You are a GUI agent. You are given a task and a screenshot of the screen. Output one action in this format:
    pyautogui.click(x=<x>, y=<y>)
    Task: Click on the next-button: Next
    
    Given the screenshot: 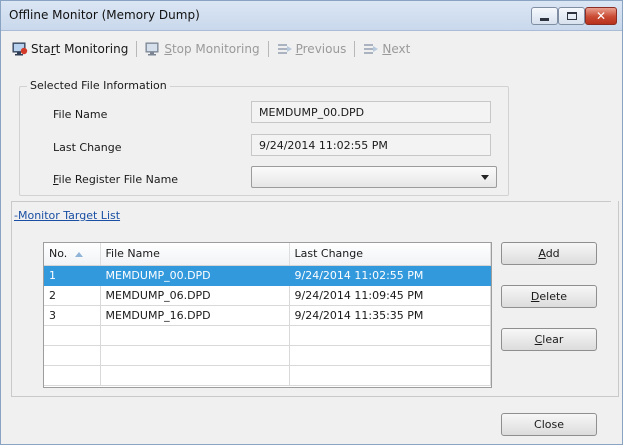 What is the action you would take?
    pyautogui.click(x=386, y=49)
    